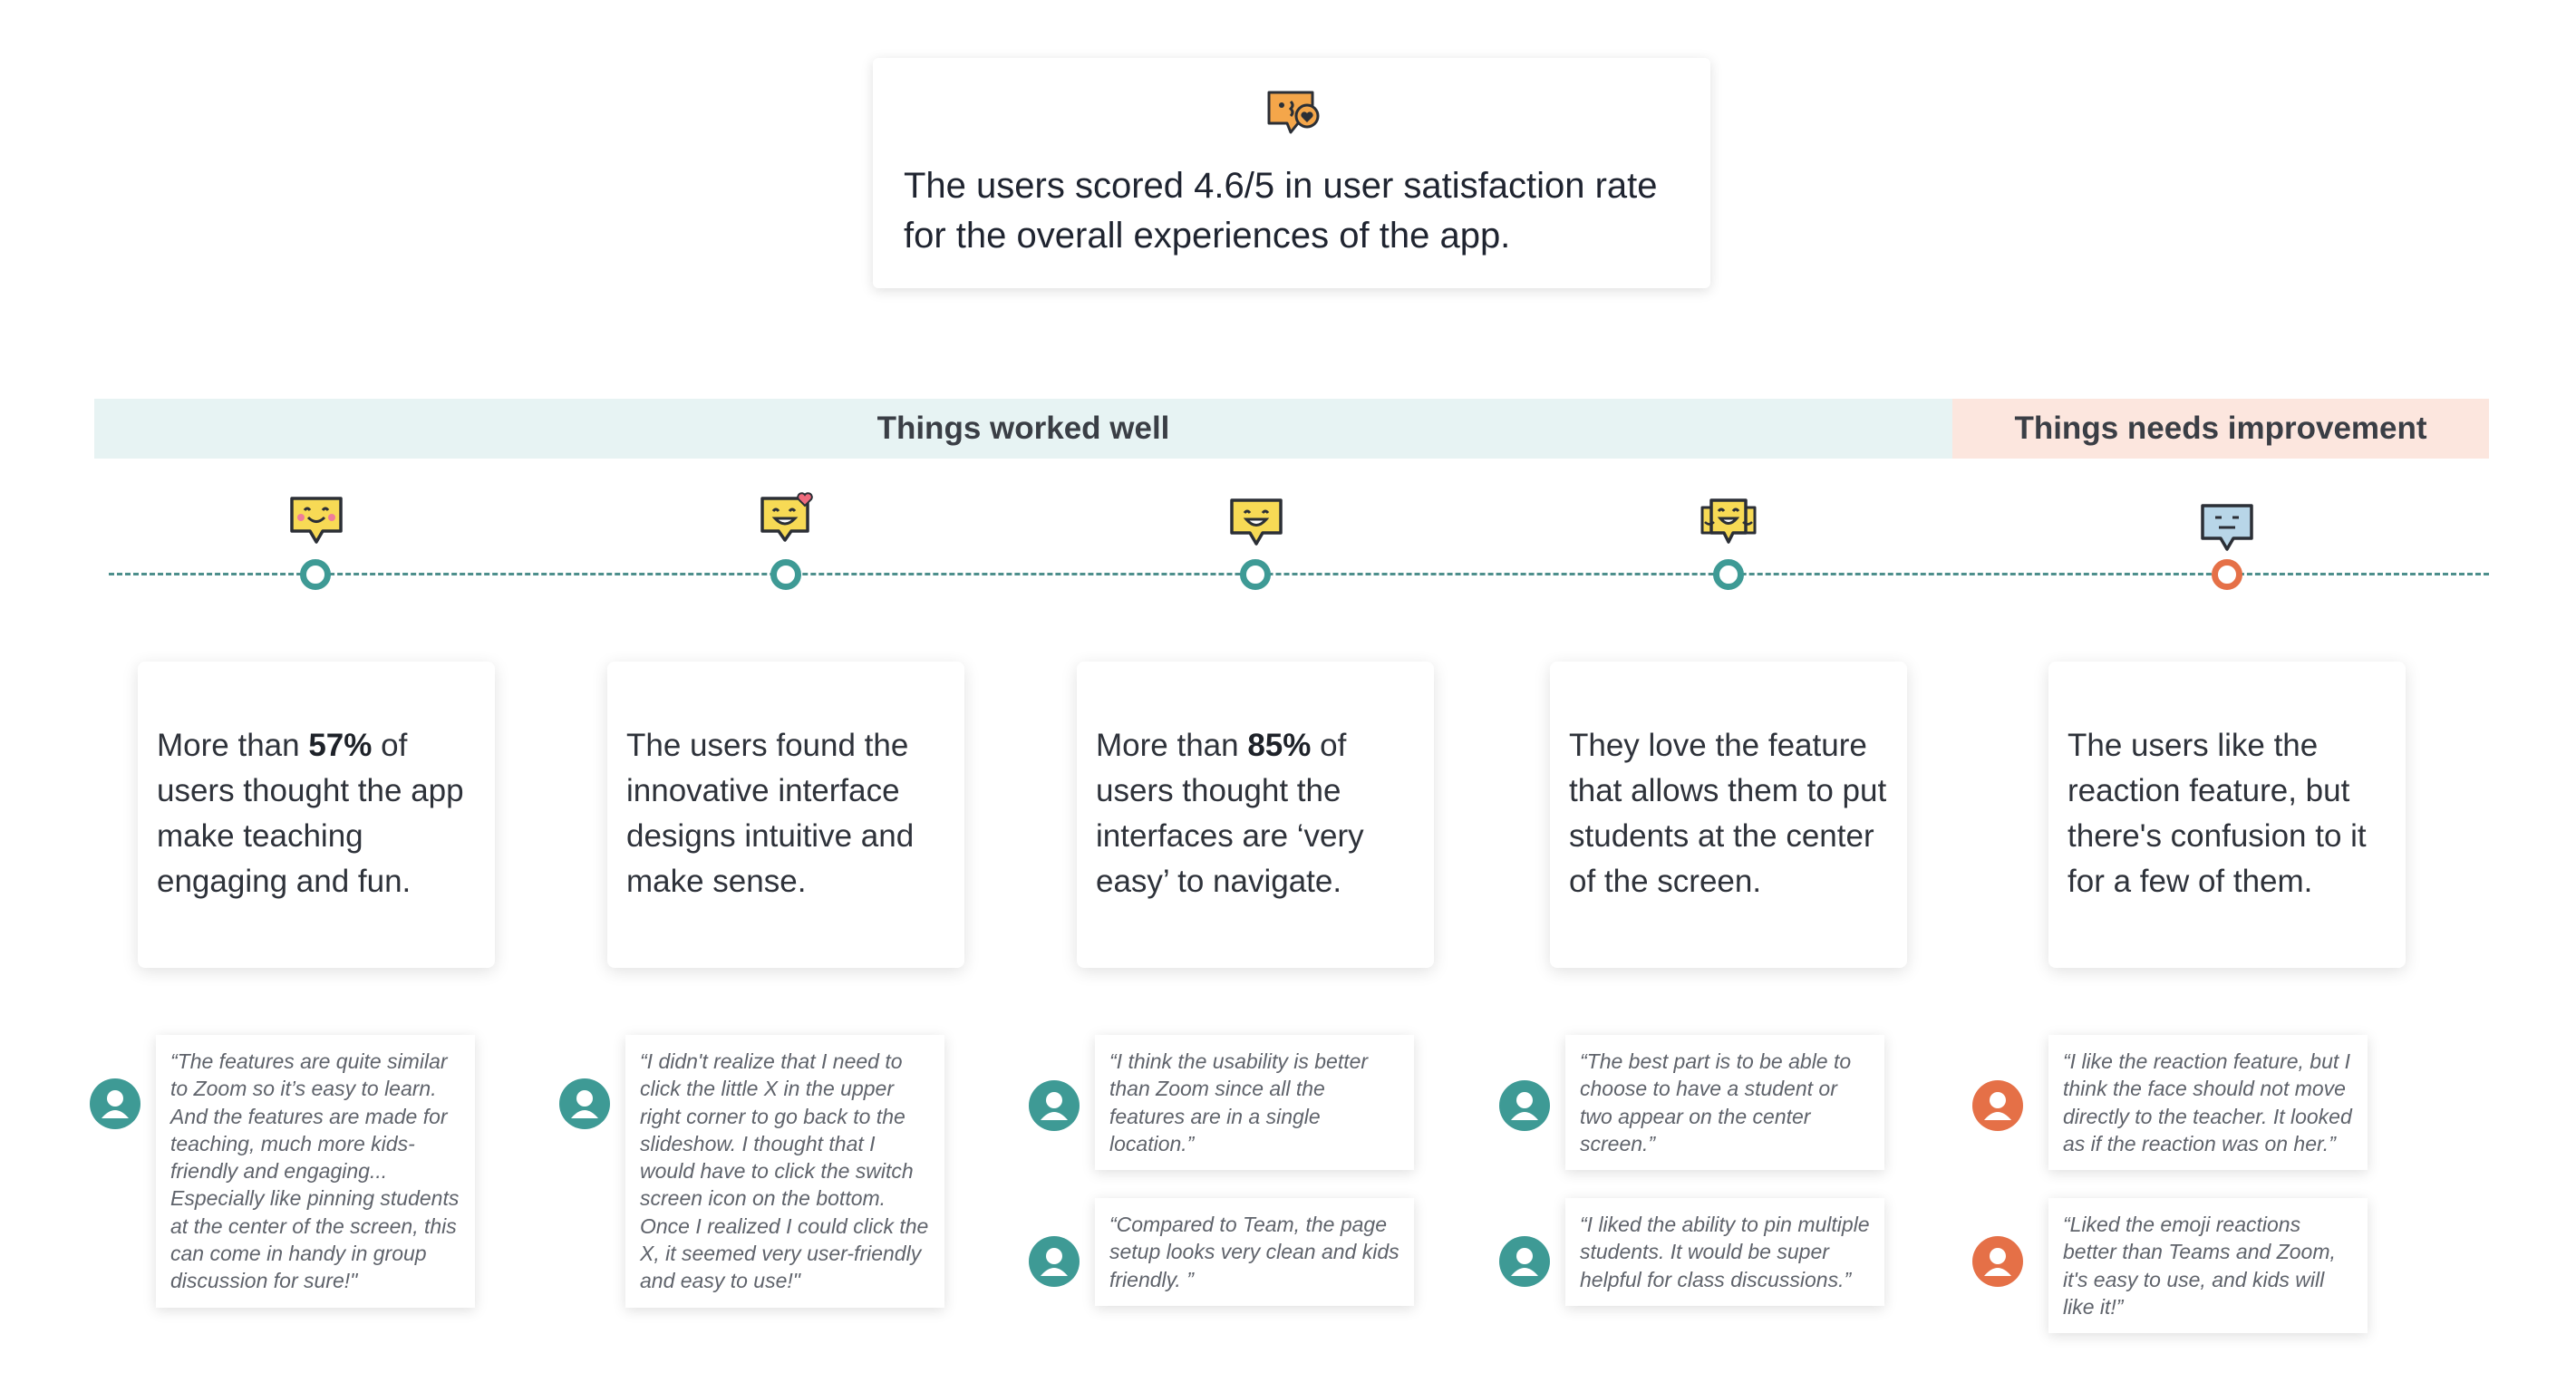  I want to click on band-needs-improvement: Things needs improvement, so click(2220, 429).